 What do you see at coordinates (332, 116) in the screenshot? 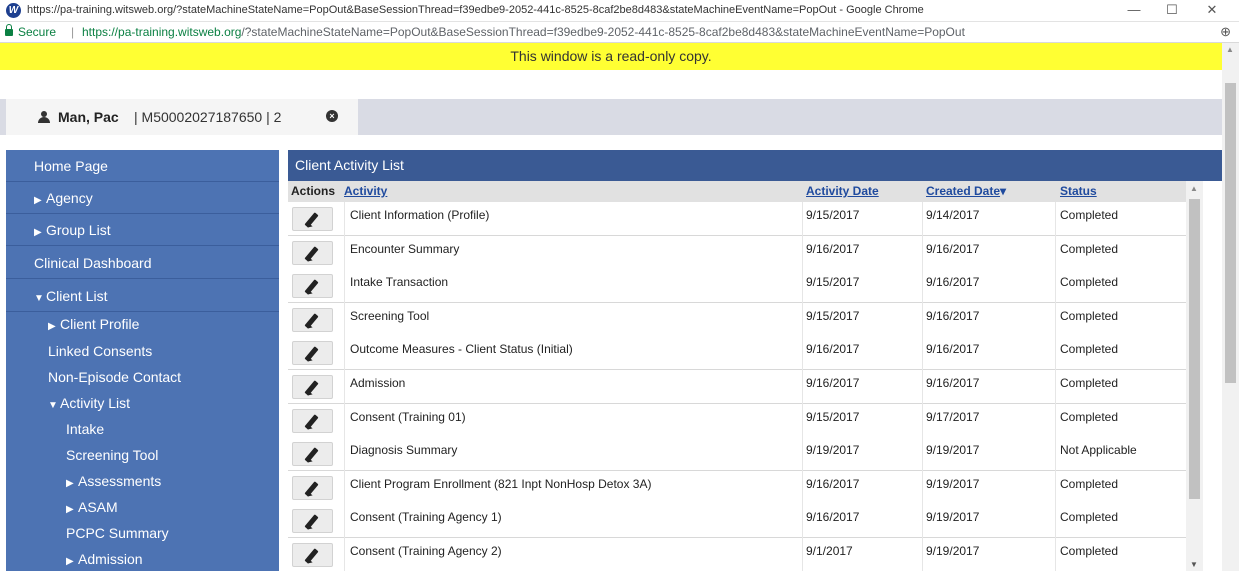
I see `close-tab-icon: ×` at bounding box center [332, 116].